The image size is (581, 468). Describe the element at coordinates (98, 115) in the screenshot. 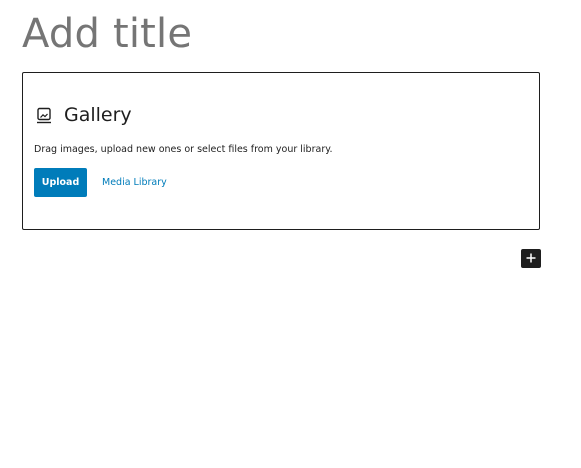

I see `gallery-block-title: Gallery` at that location.